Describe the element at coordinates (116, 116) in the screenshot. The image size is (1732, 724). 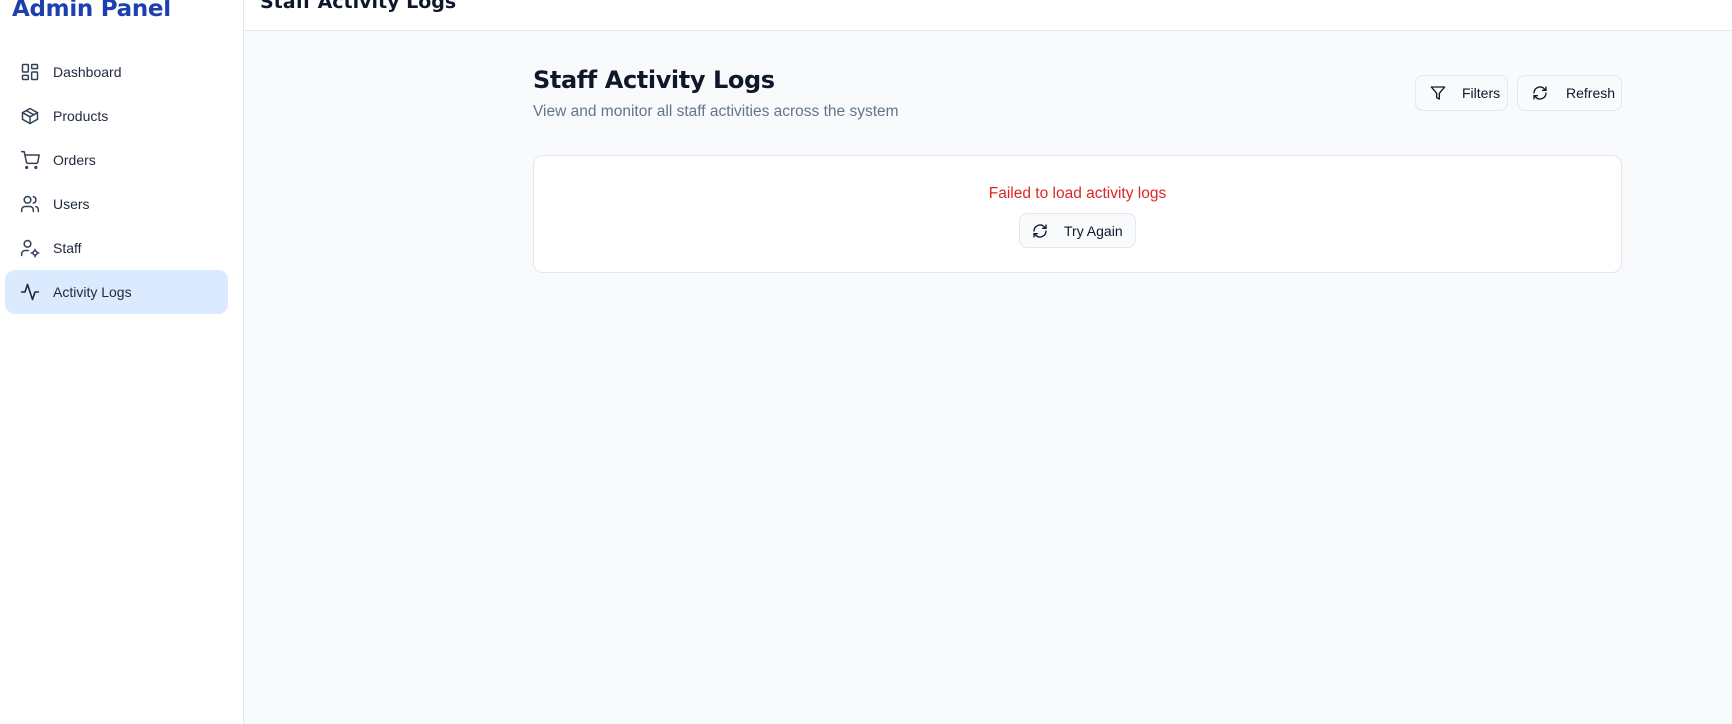
I see `sidebar-item-products: Products` at that location.